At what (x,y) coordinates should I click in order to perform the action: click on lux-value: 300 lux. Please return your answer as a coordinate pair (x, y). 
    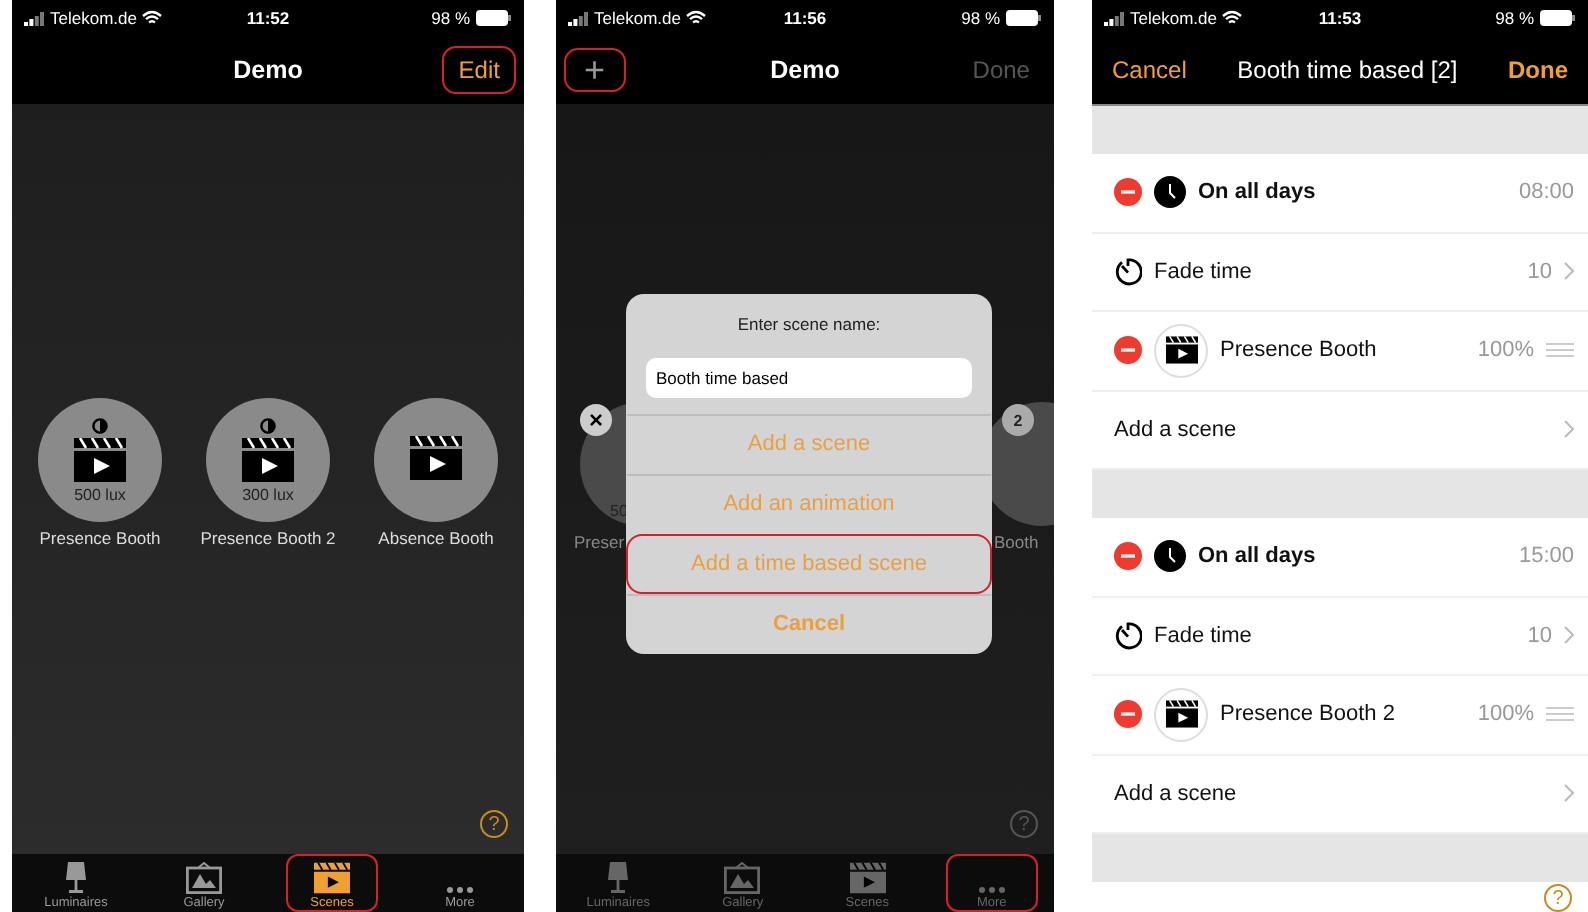
    Looking at the image, I should click on (268, 494).